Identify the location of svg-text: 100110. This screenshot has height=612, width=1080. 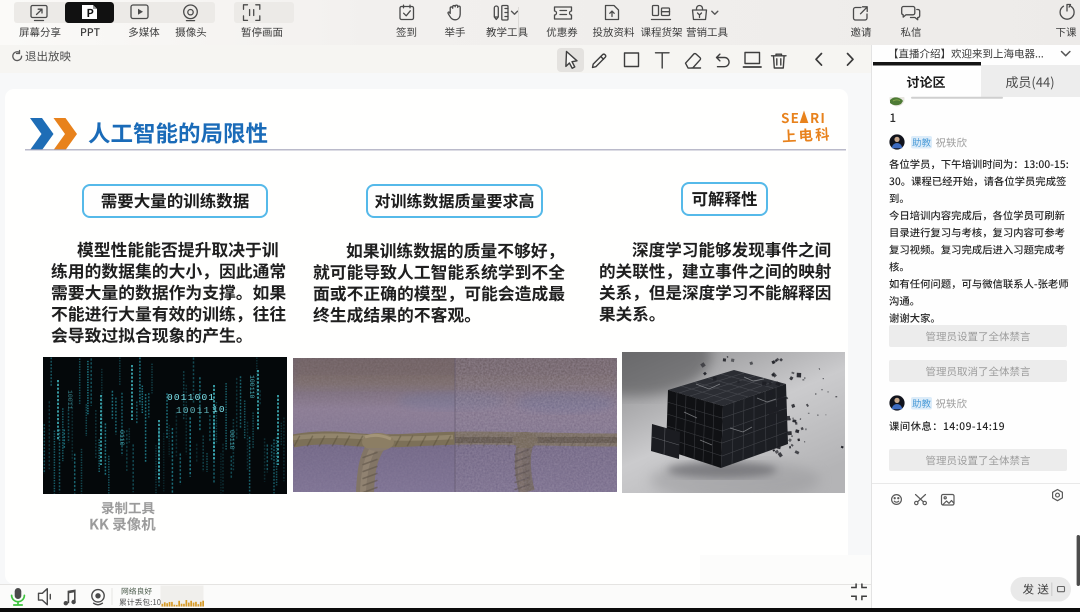
(251, 387).